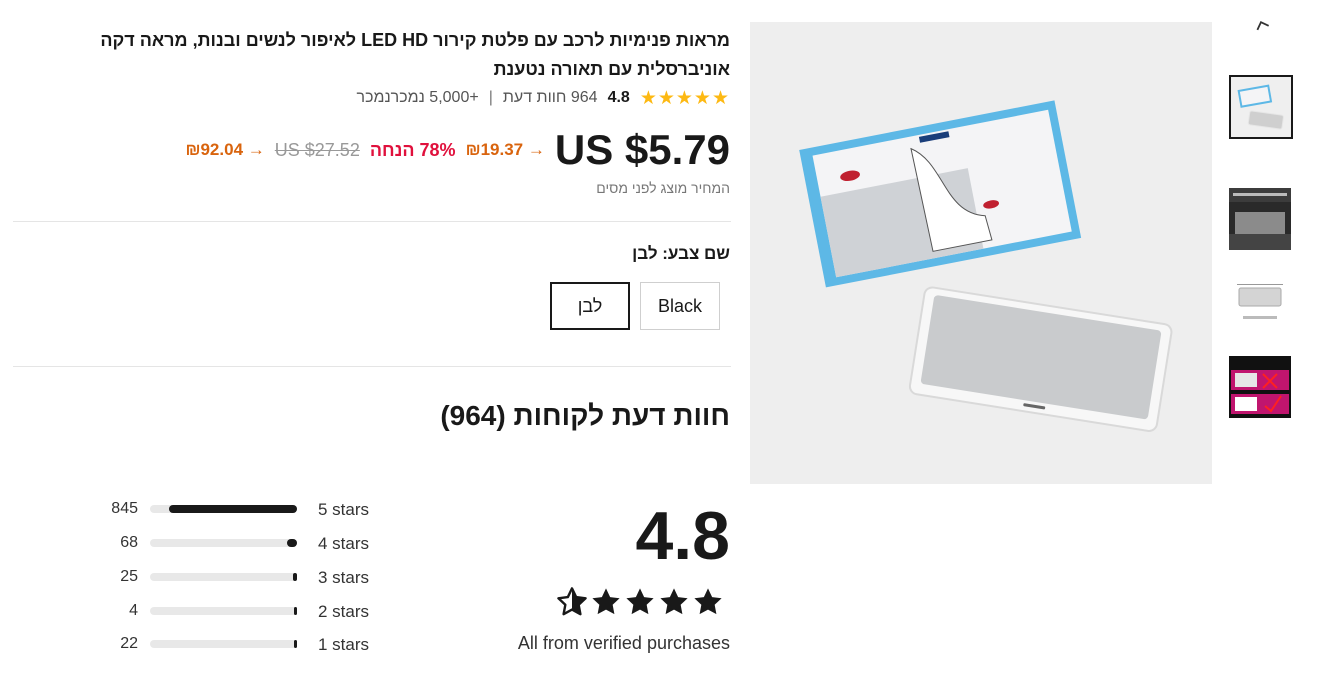 The height and width of the screenshot is (687, 1317). I want to click on overall-rating: 4.8, so click(682, 536).